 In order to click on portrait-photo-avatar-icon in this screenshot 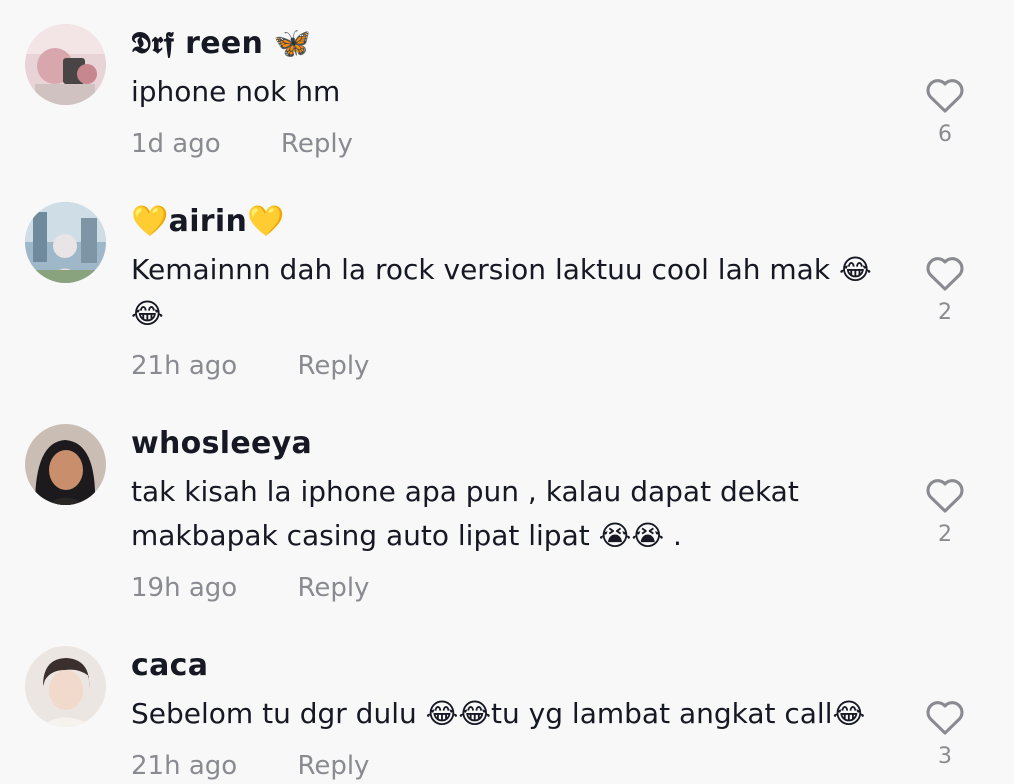, I will do `click(65, 686)`.